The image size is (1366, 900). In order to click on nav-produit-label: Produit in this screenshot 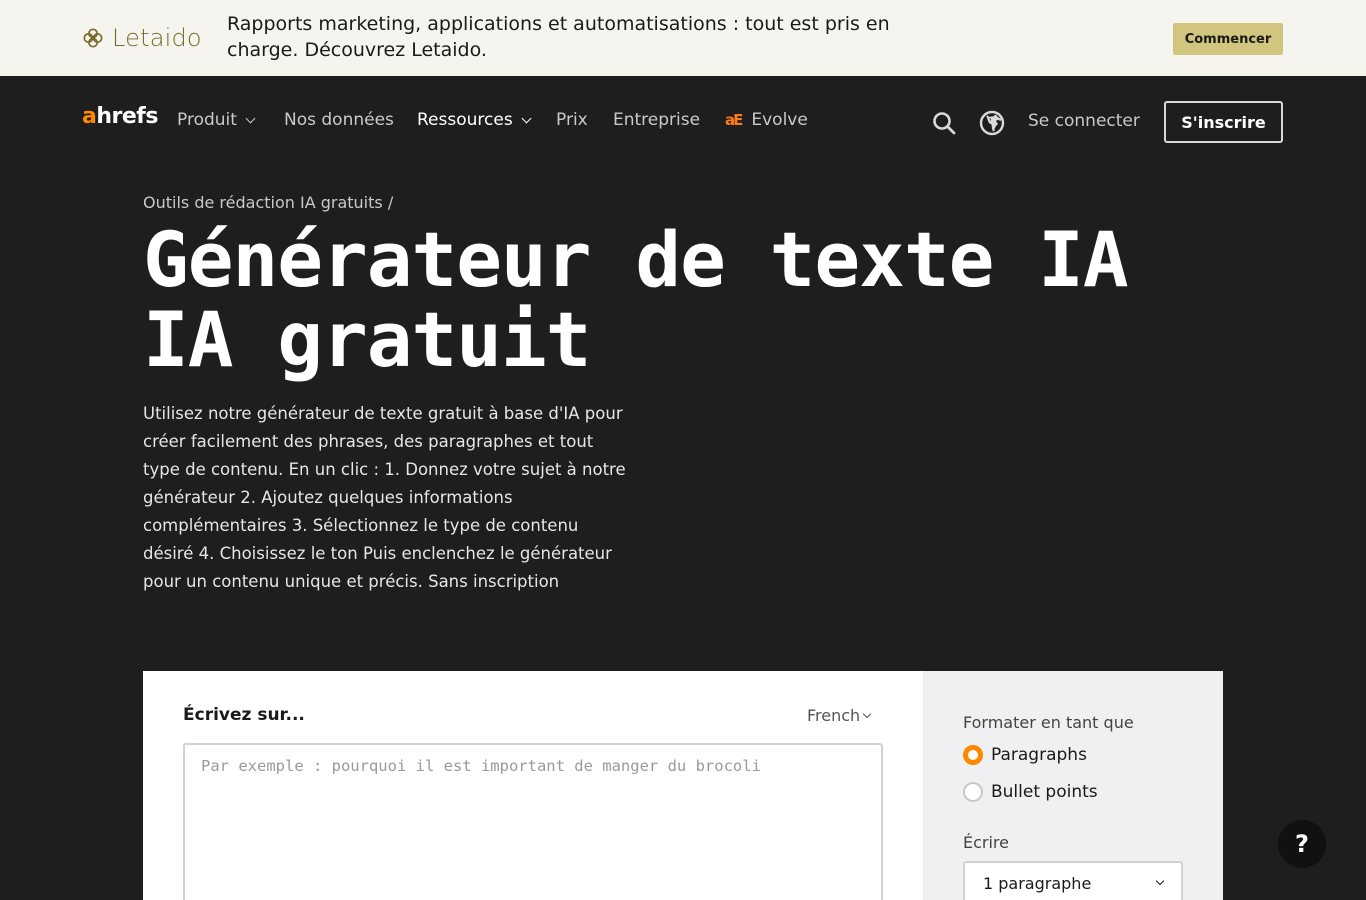, I will do `click(207, 120)`.